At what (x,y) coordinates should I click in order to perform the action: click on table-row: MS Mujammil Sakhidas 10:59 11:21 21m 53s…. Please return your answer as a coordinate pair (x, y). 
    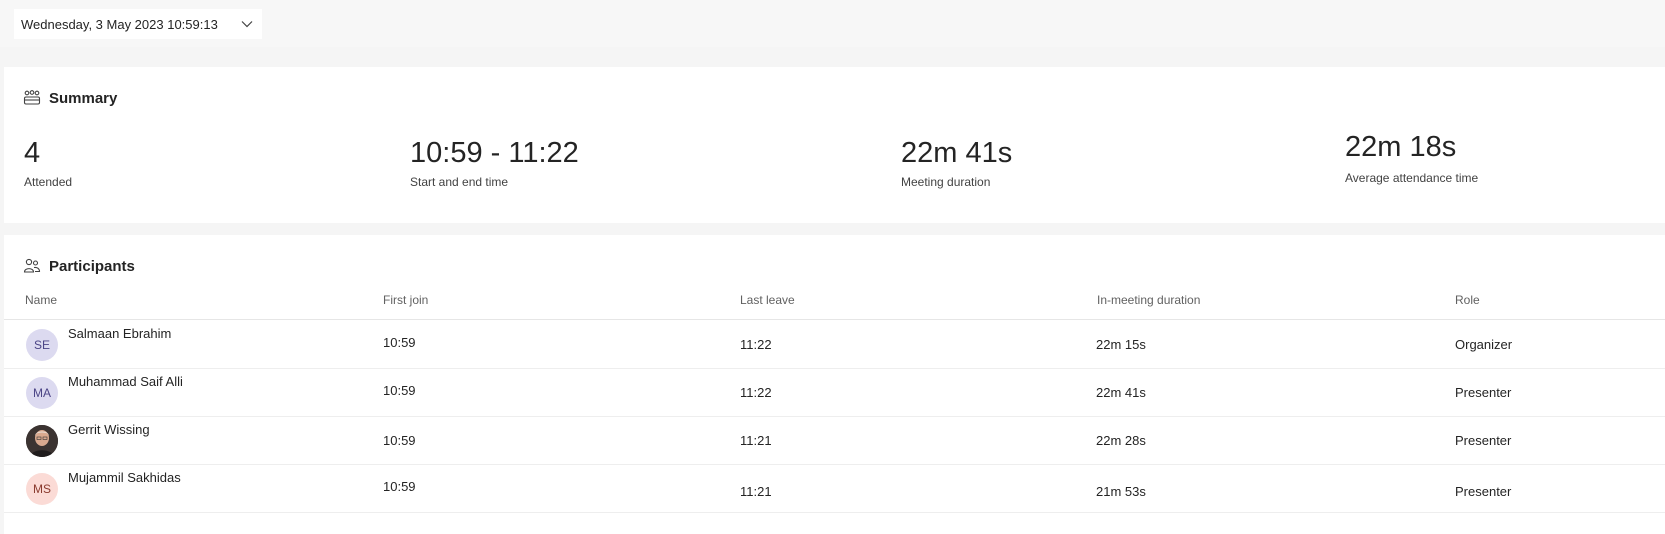
    Looking at the image, I should click on (834, 488).